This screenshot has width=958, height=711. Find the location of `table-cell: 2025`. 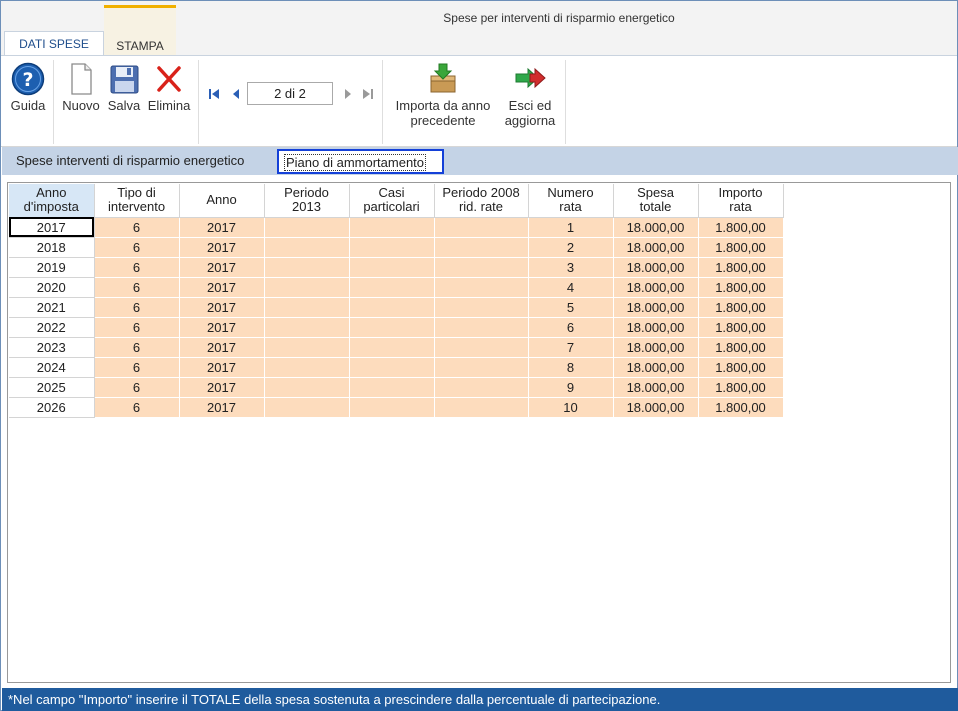

table-cell: 2025 is located at coordinates (52, 387).